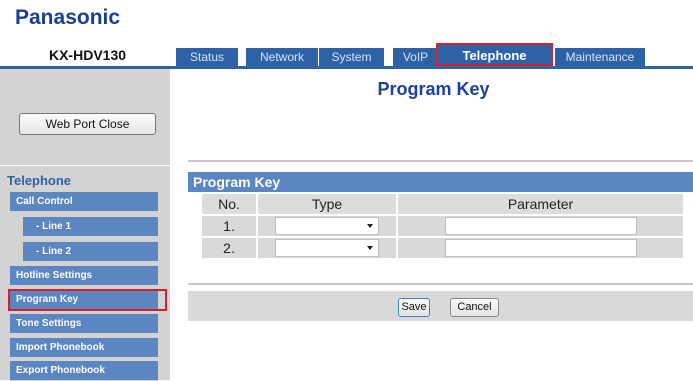  Describe the element at coordinates (84, 348) in the screenshot. I see `sidebar-item-import-phonebook: Import Phonebook` at that location.